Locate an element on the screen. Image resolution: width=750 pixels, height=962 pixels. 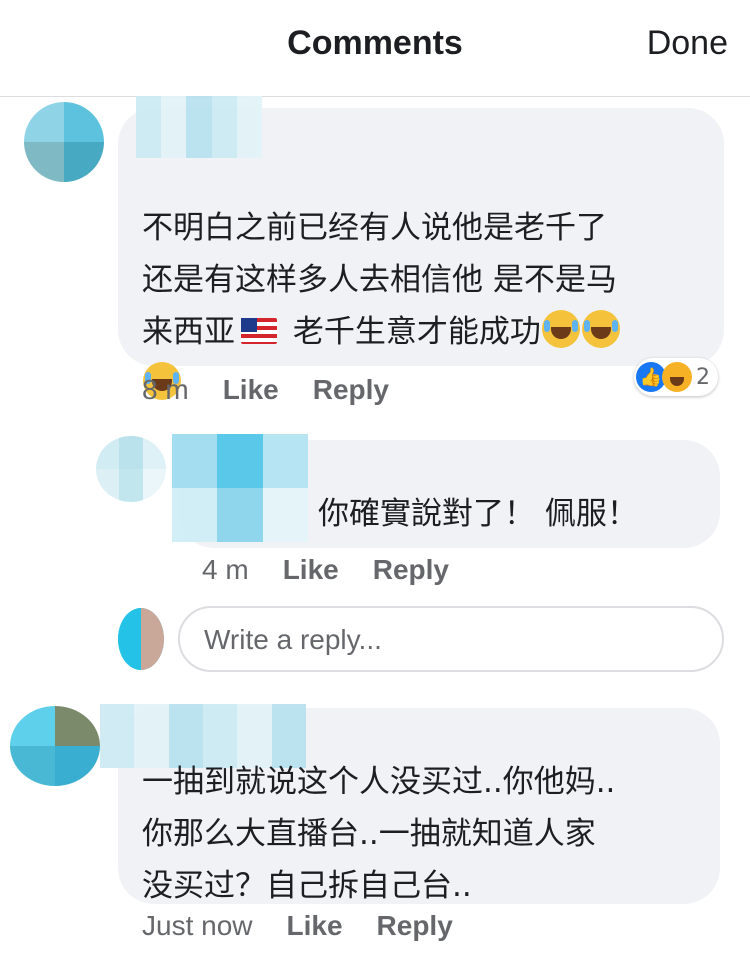
header-bar: Comments Done is located at coordinates (375, 48).